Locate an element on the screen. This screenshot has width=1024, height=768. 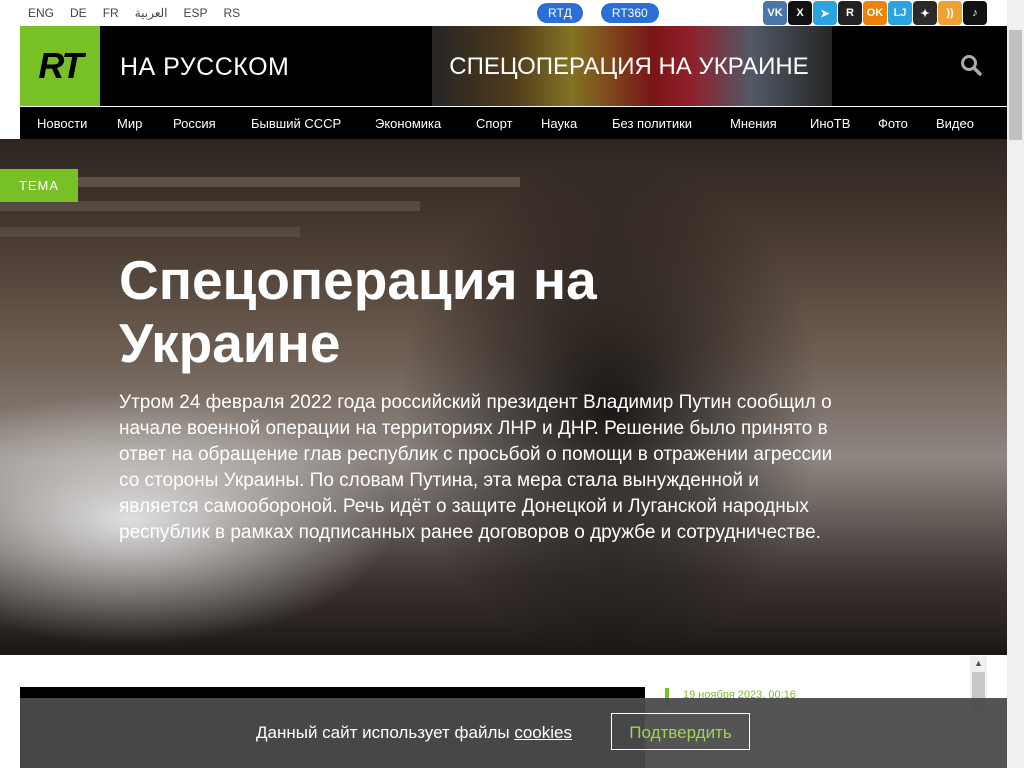
cookie-message: Данный сайт использует файлы cookies is located at coordinates (414, 733).